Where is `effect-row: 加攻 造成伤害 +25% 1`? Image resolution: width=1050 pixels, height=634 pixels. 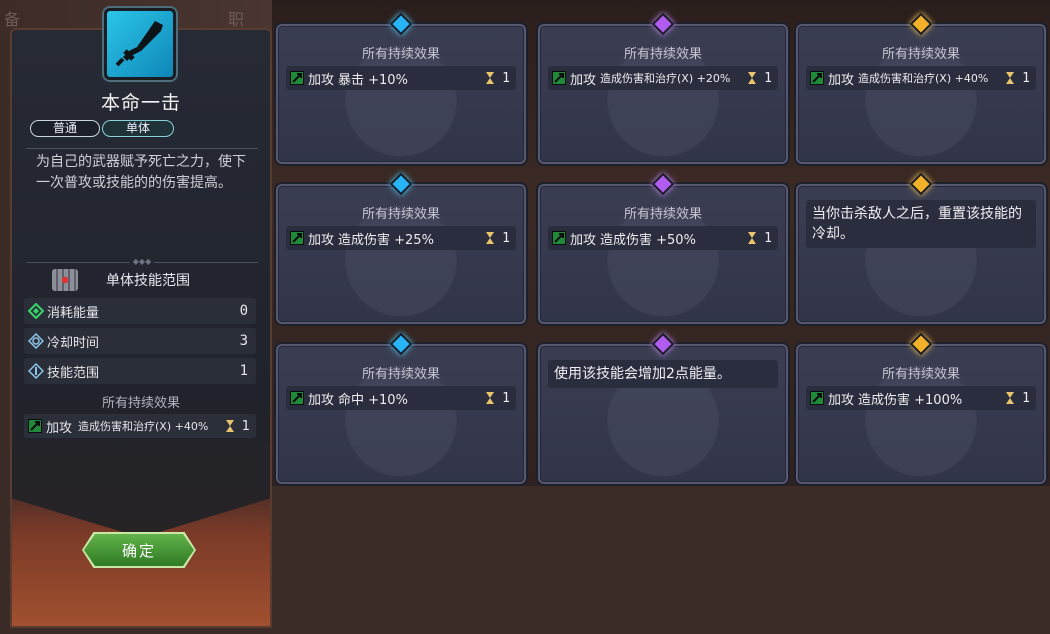
effect-row: 加攻 造成伤害 +25% 1 is located at coordinates (401, 238).